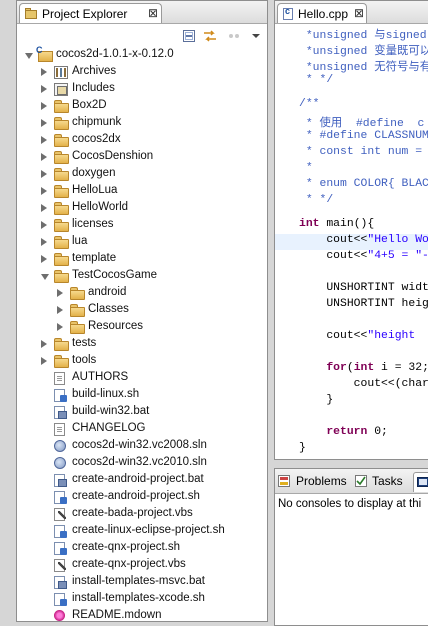  Describe the element at coordinates (351, 306) in the screenshot. I see `code-line: UNSHORTINT heig` at that location.